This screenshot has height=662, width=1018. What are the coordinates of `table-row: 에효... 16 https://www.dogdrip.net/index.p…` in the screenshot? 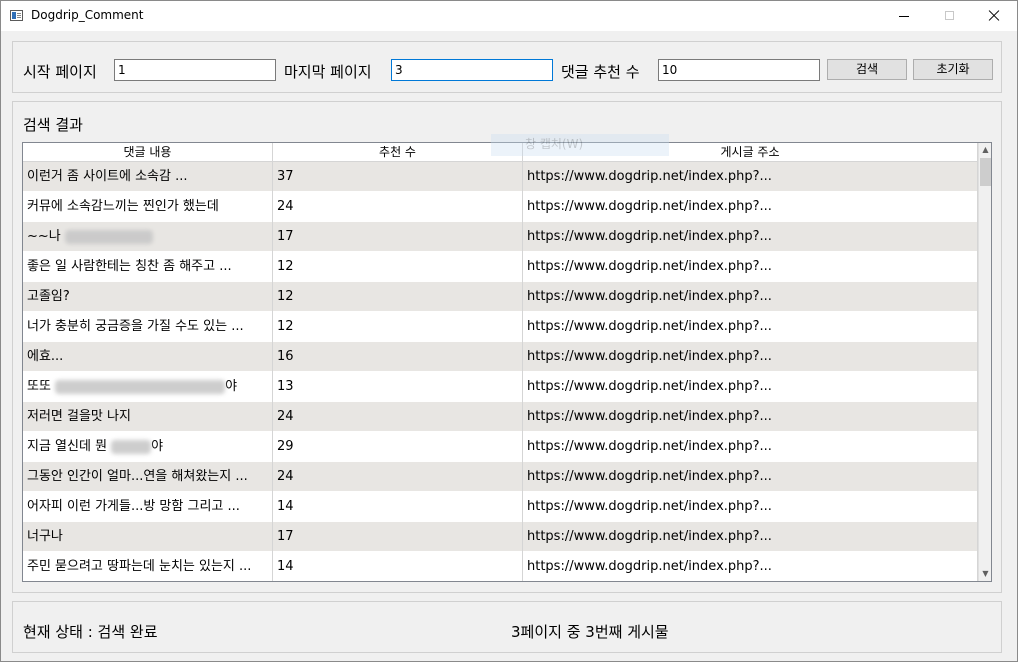 It's located at (500, 357).